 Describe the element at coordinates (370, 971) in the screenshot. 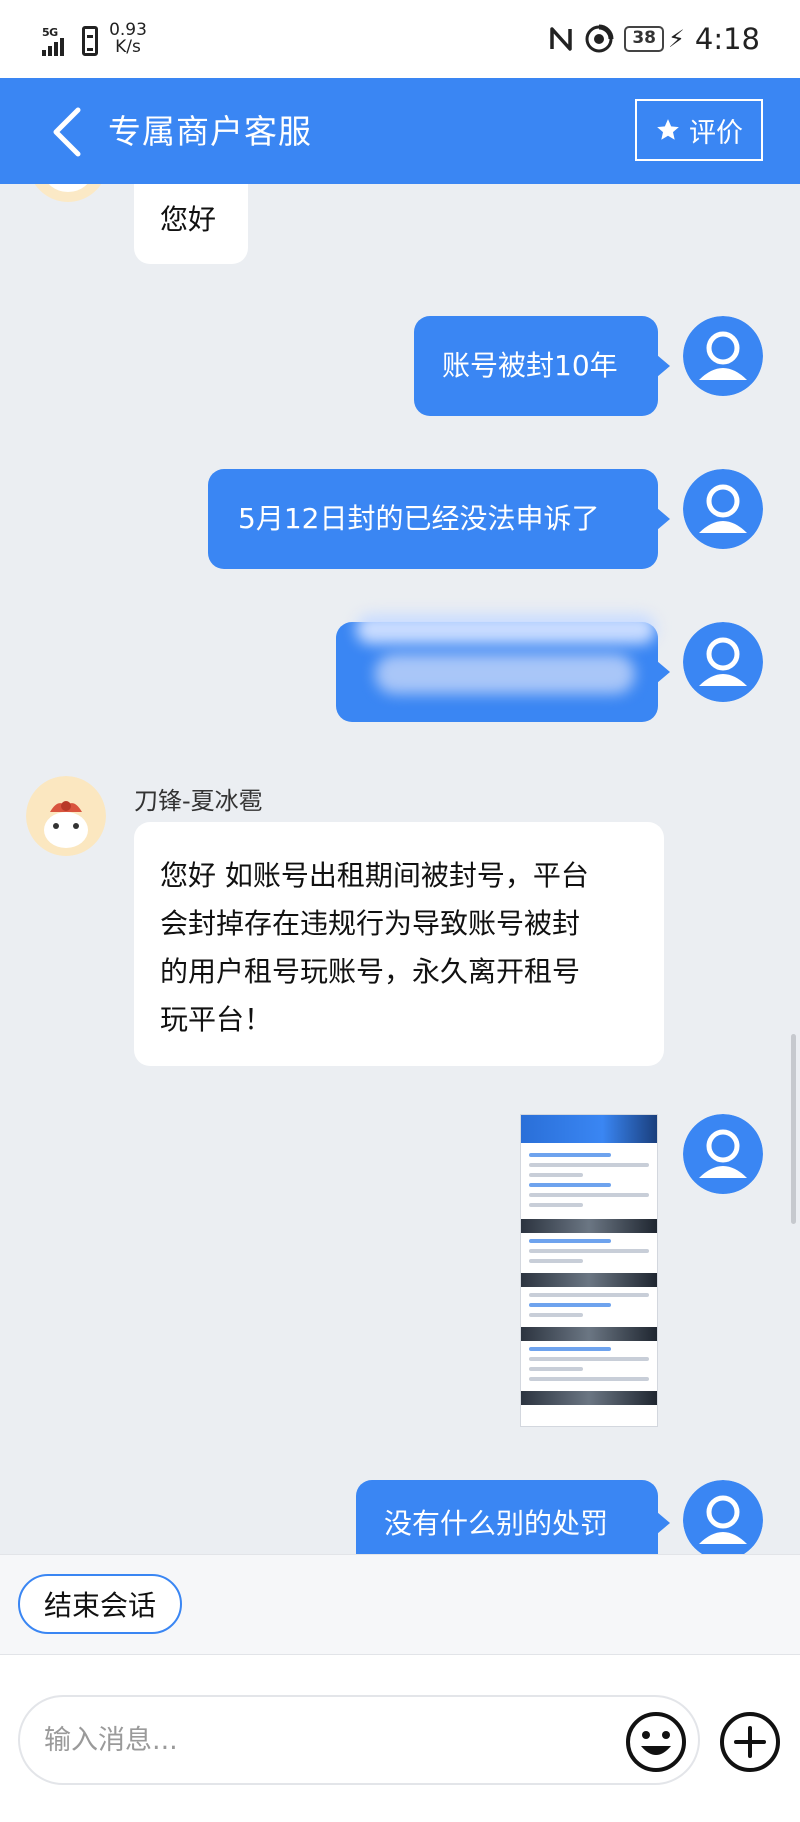

I see `message-text-line: 的用户租号玩账号，永久离开租号` at that location.